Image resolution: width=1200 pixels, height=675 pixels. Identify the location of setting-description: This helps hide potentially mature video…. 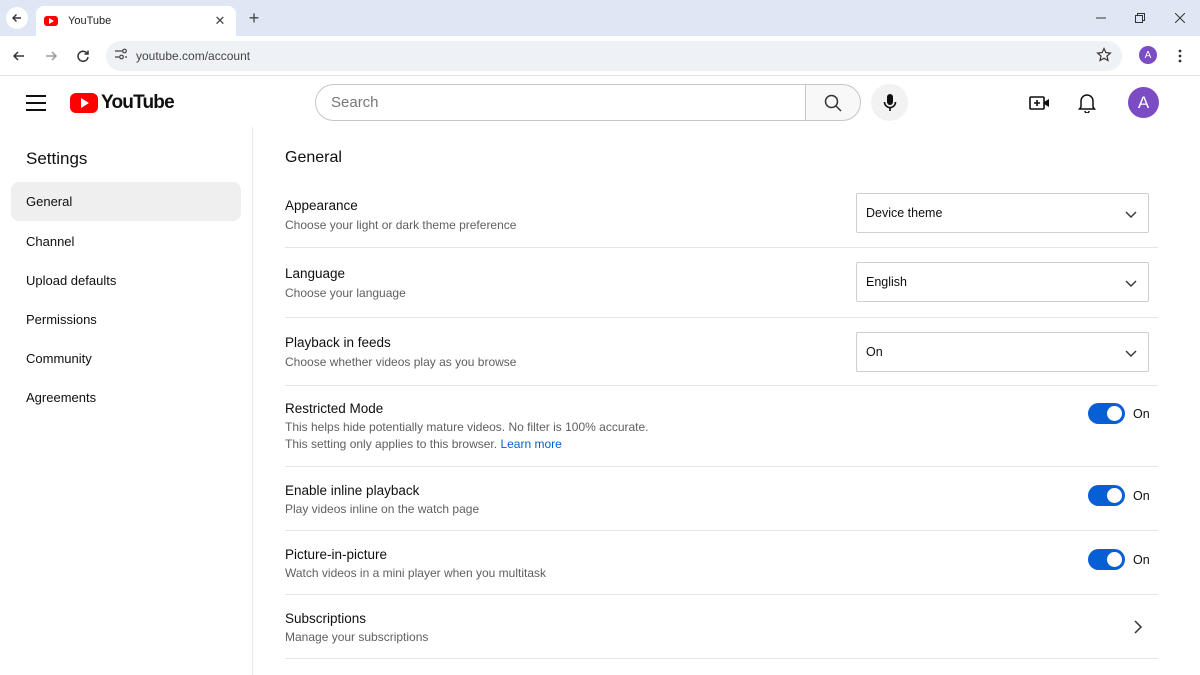
(467, 427).